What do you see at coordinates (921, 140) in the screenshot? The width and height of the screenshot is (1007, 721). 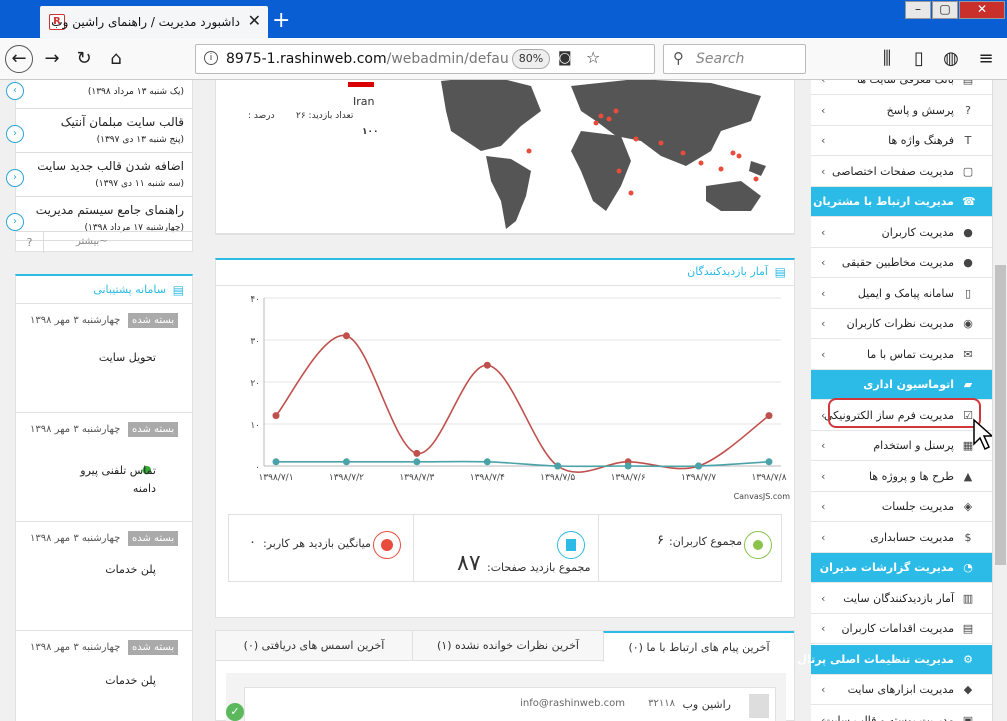 I see `sidebar-item-label: فرهنگ واژه ها` at bounding box center [921, 140].